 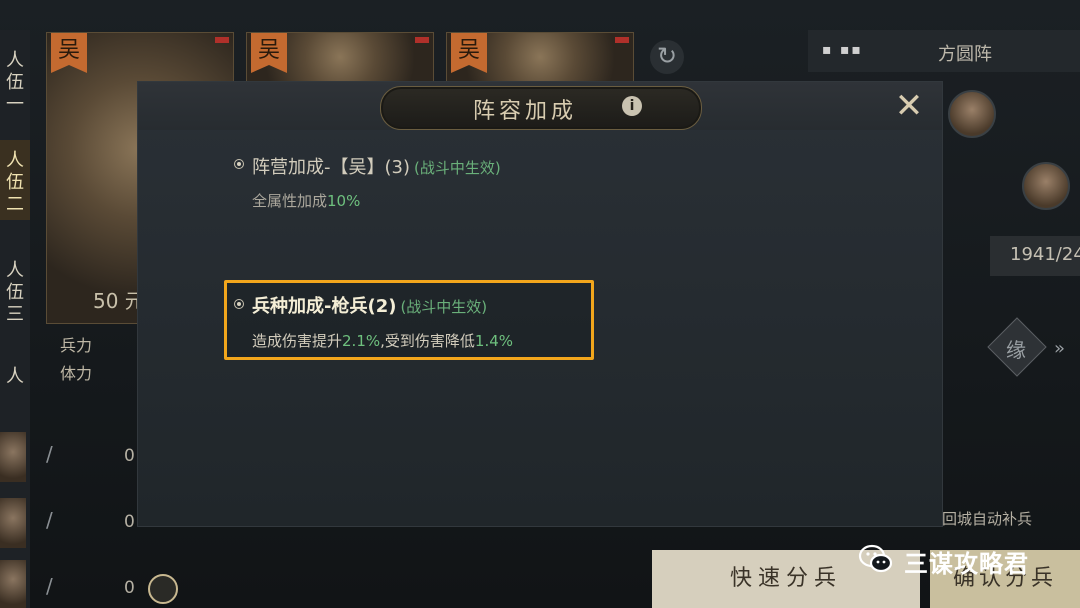 I want to click on formation-selector: ▪ ▪▪ 方圆阵, so click(x=944, y=51).